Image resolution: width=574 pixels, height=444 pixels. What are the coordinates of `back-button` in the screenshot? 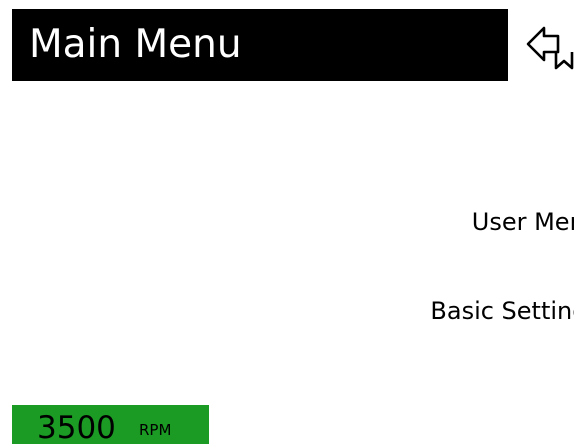 It's located at (550, 47).